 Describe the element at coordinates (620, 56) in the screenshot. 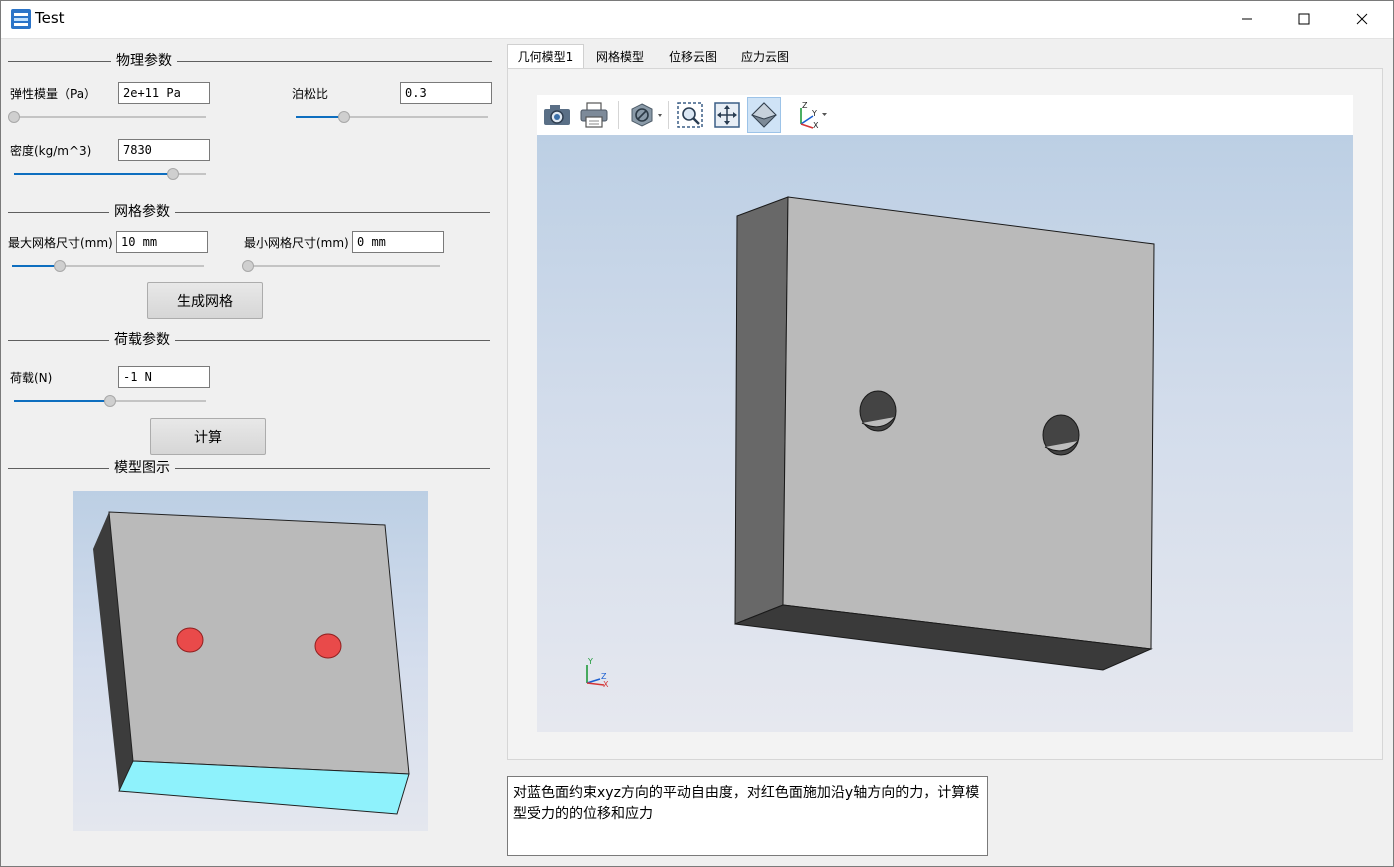

I see `tab-mesh-model: 网格模型` at that location.